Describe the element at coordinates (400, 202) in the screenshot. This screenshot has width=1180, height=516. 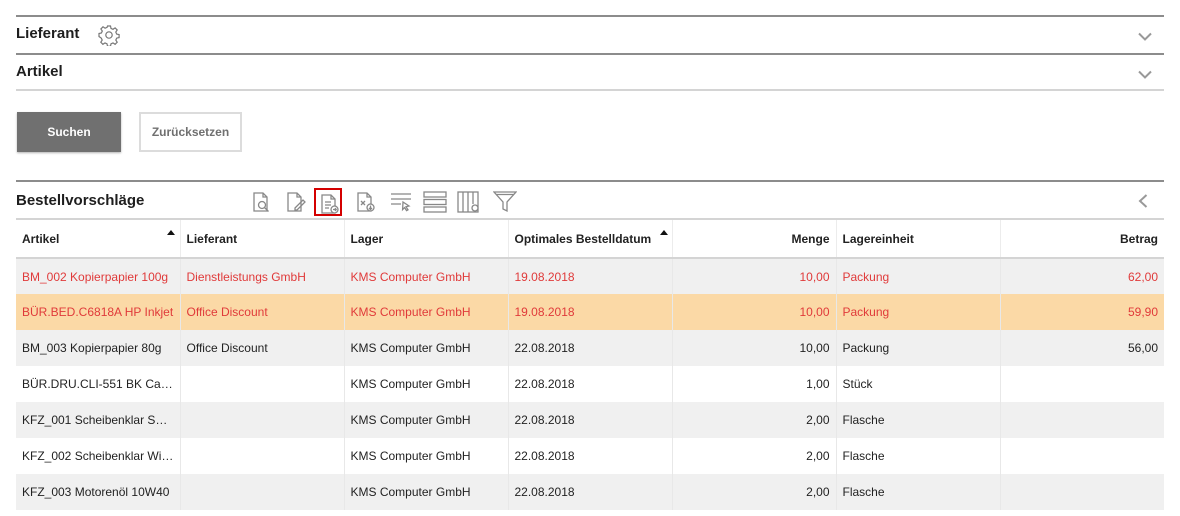
I see `select-rows-icon` at that location.